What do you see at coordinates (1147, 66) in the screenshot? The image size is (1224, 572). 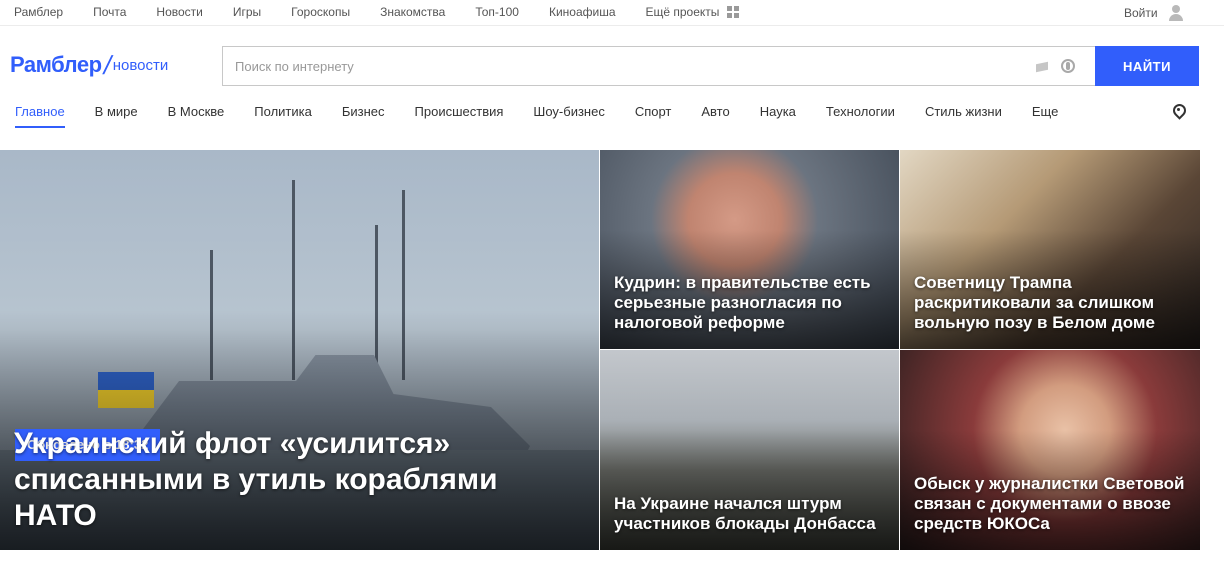 I see `search-button: НАЙТИ` at bounding box center [1147, 66].